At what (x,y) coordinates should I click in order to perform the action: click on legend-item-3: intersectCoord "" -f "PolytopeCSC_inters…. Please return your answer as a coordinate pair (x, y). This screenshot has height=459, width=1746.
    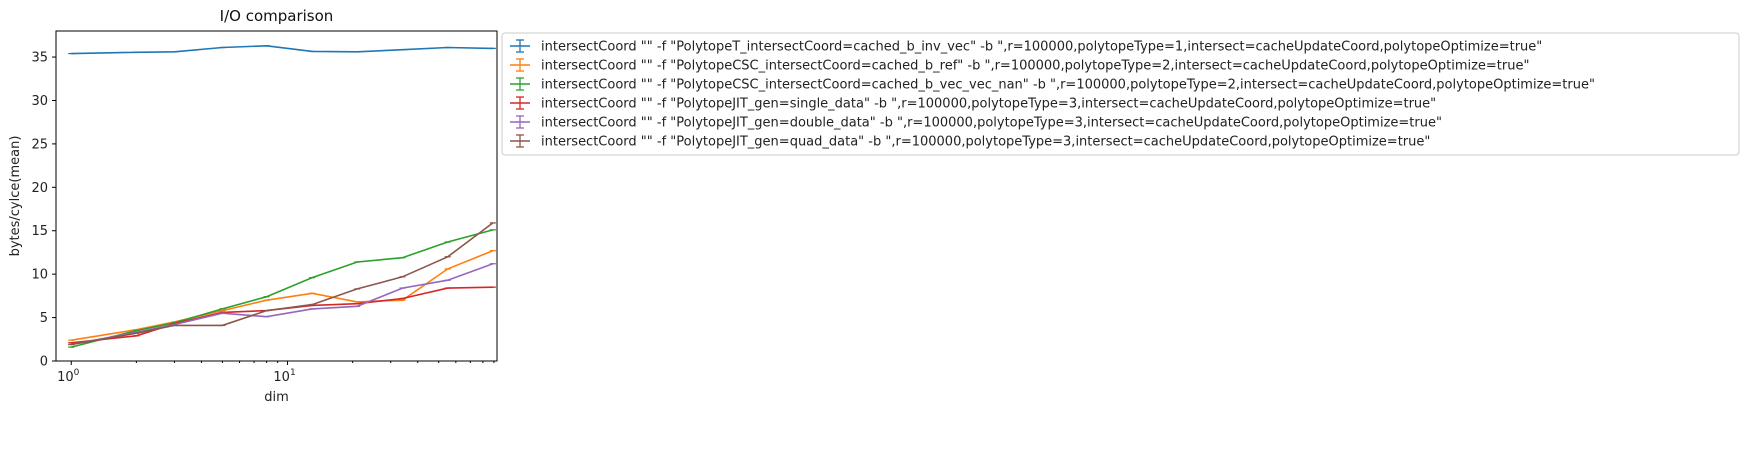
    Looking at the image, I should click on (1052, 85).